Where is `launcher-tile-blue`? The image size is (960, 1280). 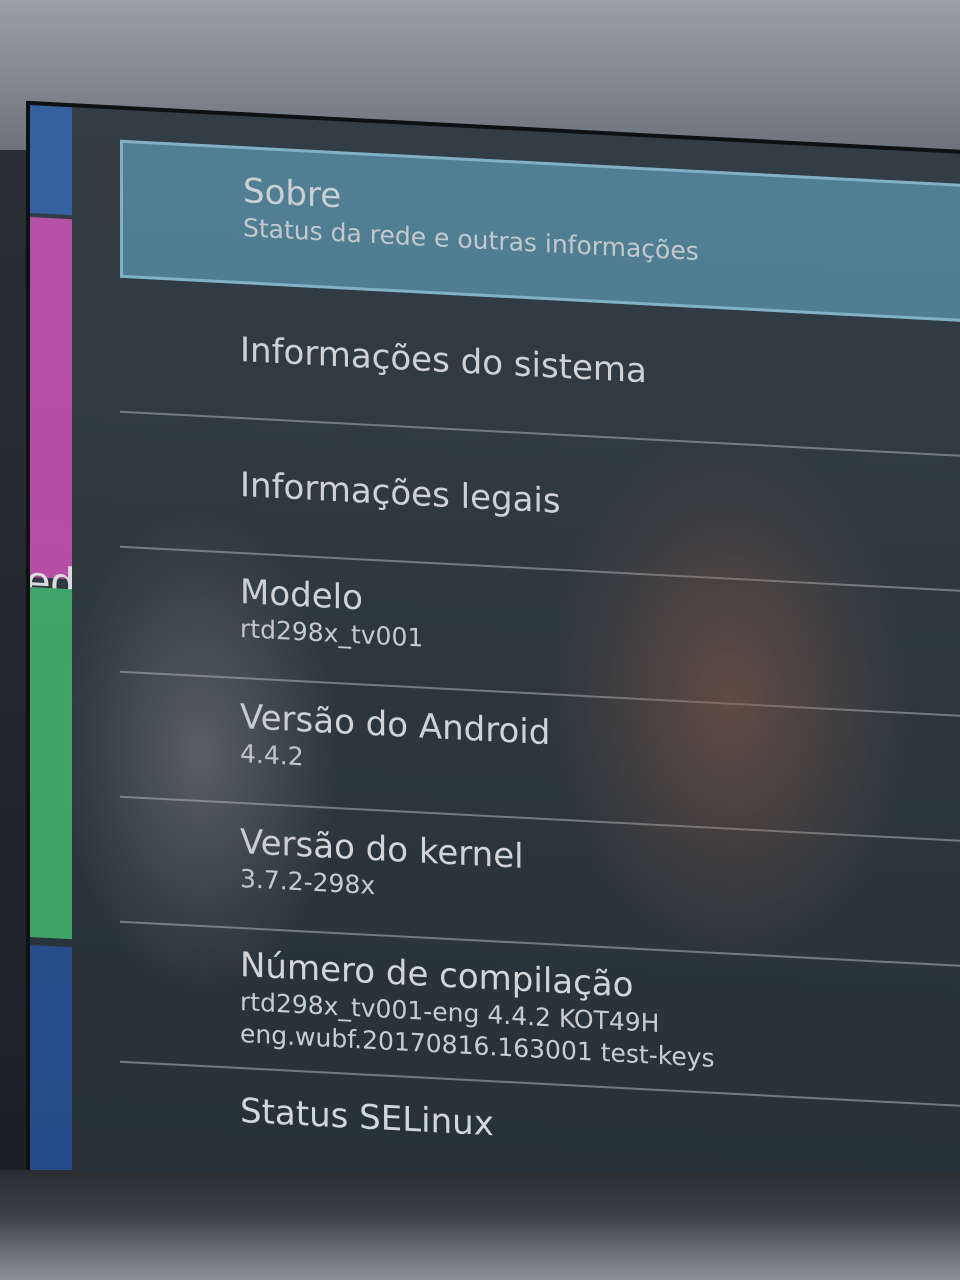 launcher-tile-blue is located at coordinates (51, 160).